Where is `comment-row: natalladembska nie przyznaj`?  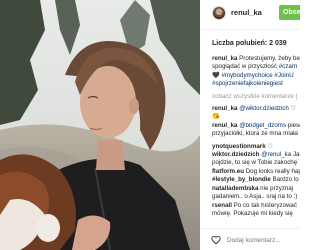 comment-row: natalladembska nie przyznaj is located at coordinates (256, 189).